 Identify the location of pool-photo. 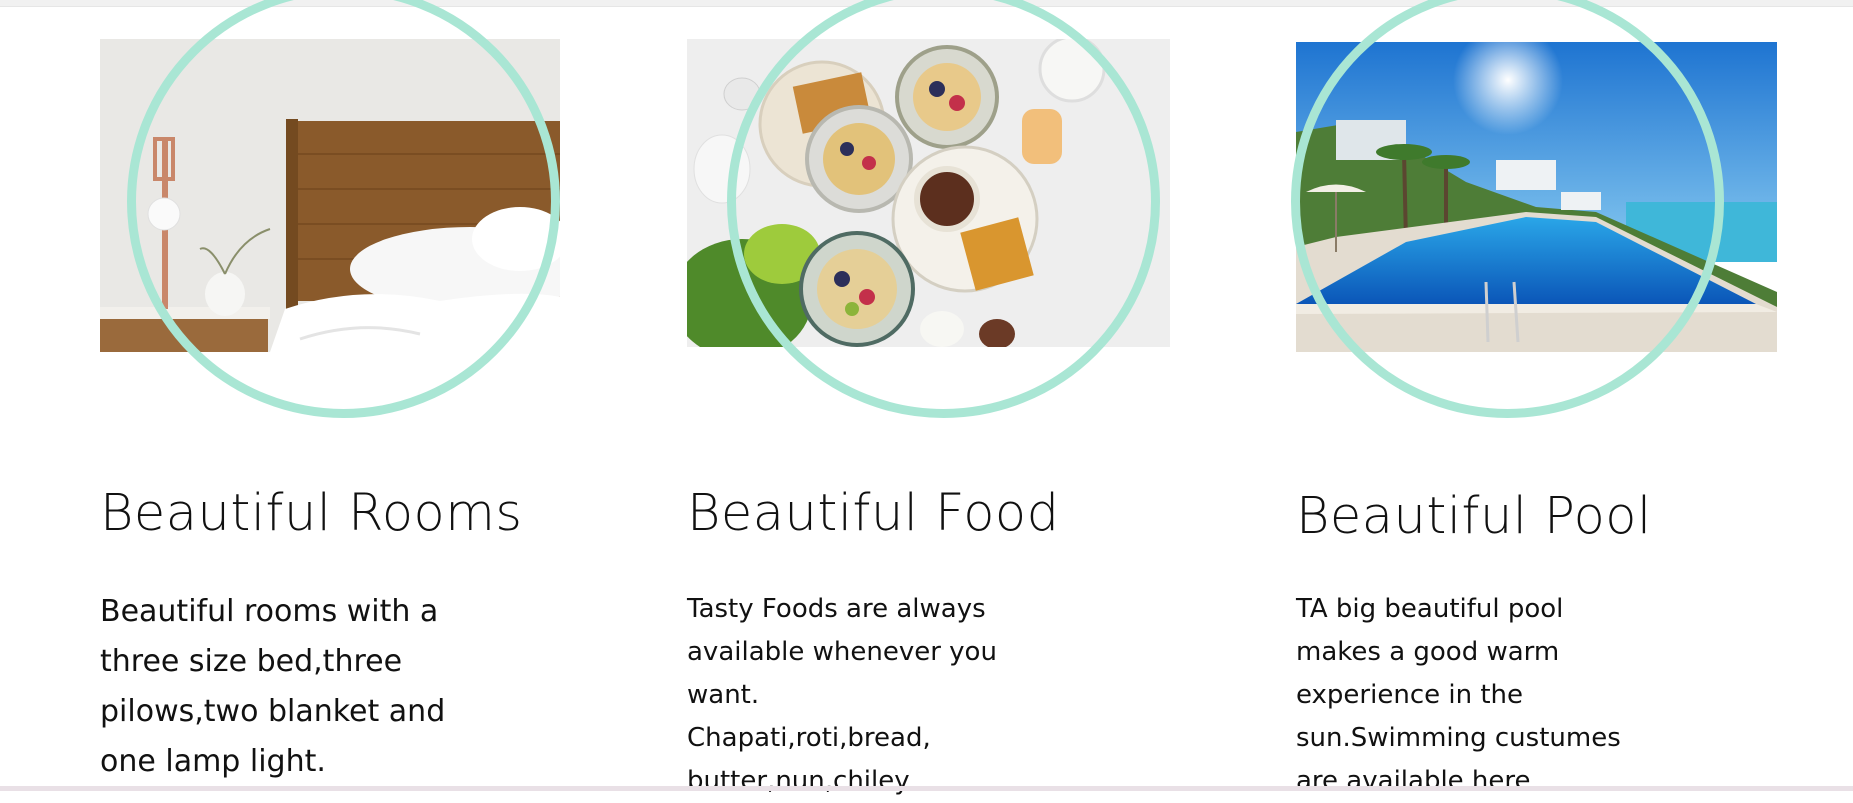
(1536, 197).